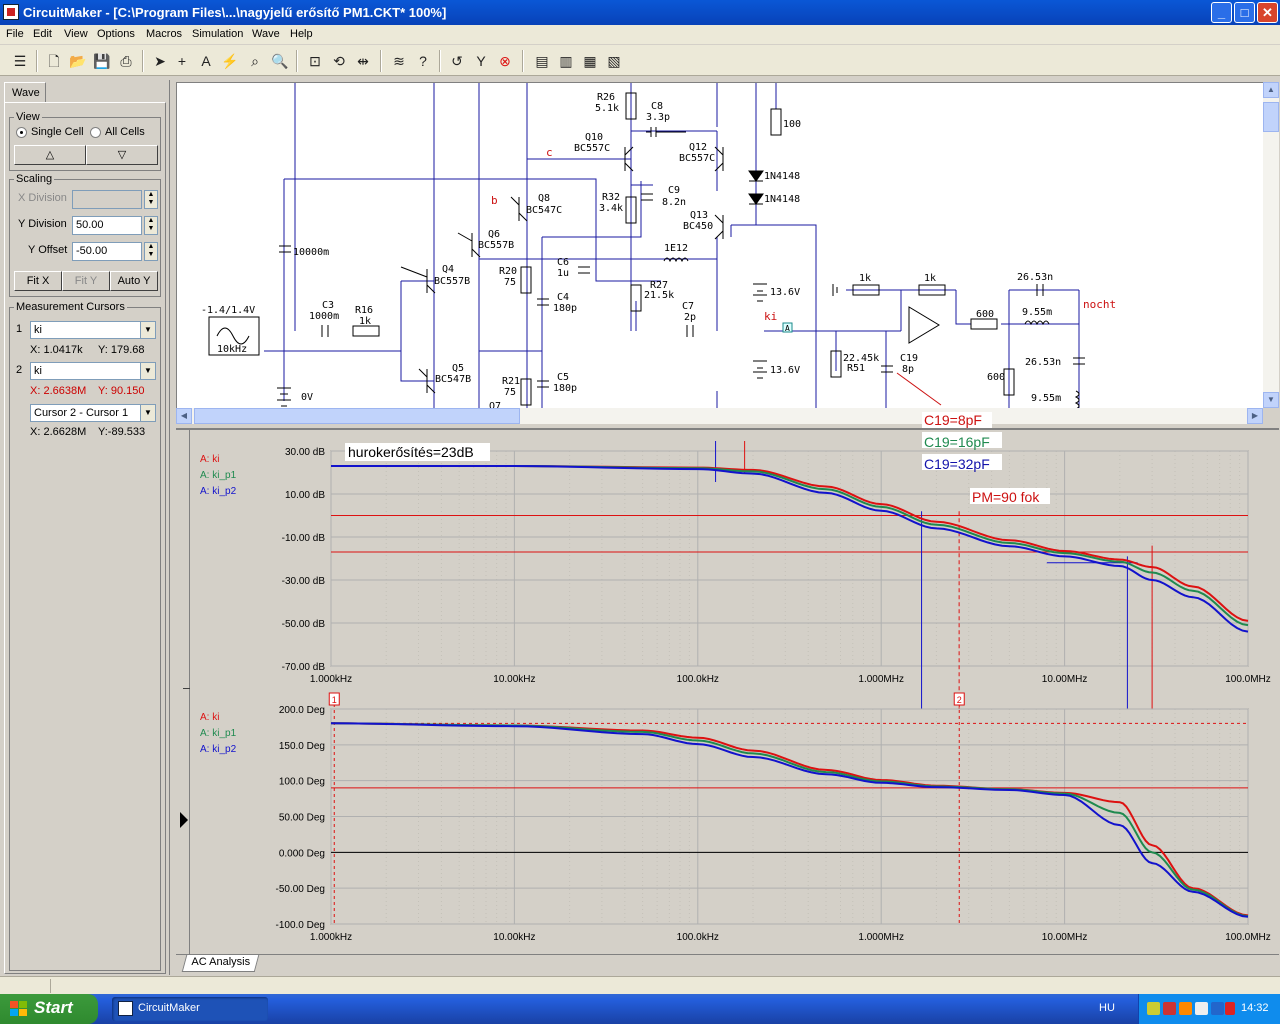 The width and height of the screenshot is (1280, 1024). I want to click on reset-icon: ↺, so click(457, 61).